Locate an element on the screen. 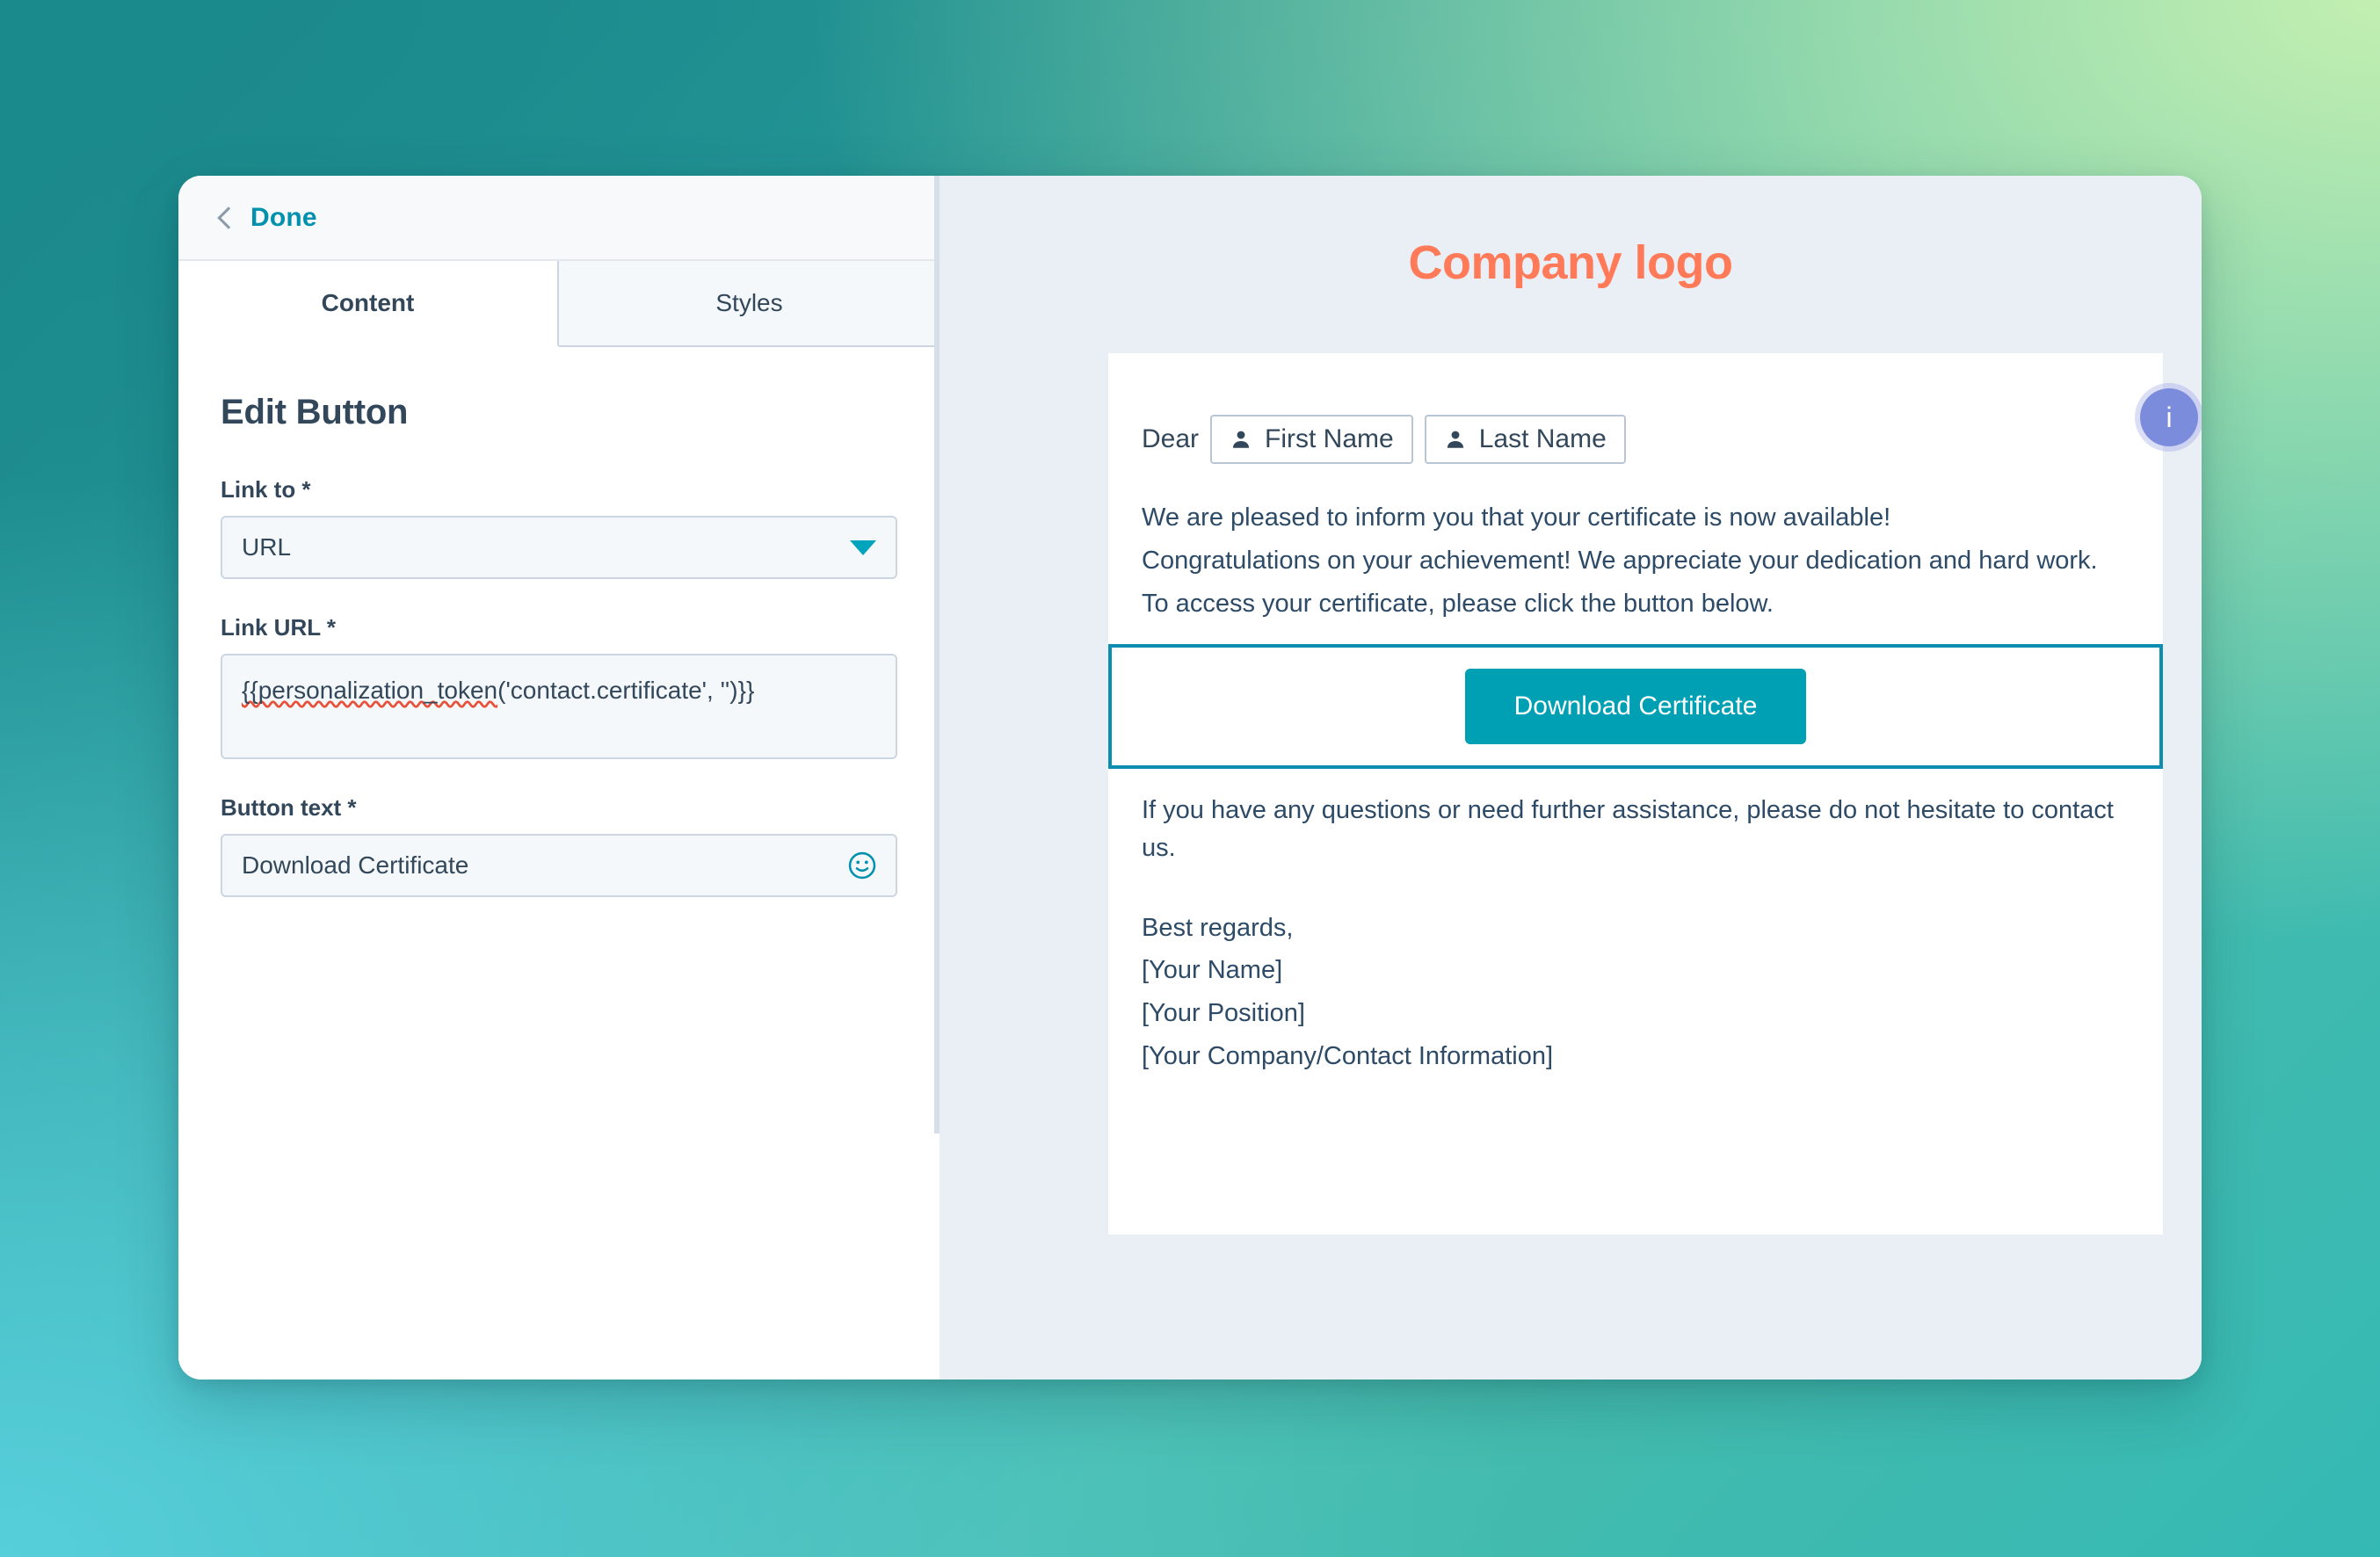  download-certificate-button: Download Certificate is located at coordinates (1635, 706).